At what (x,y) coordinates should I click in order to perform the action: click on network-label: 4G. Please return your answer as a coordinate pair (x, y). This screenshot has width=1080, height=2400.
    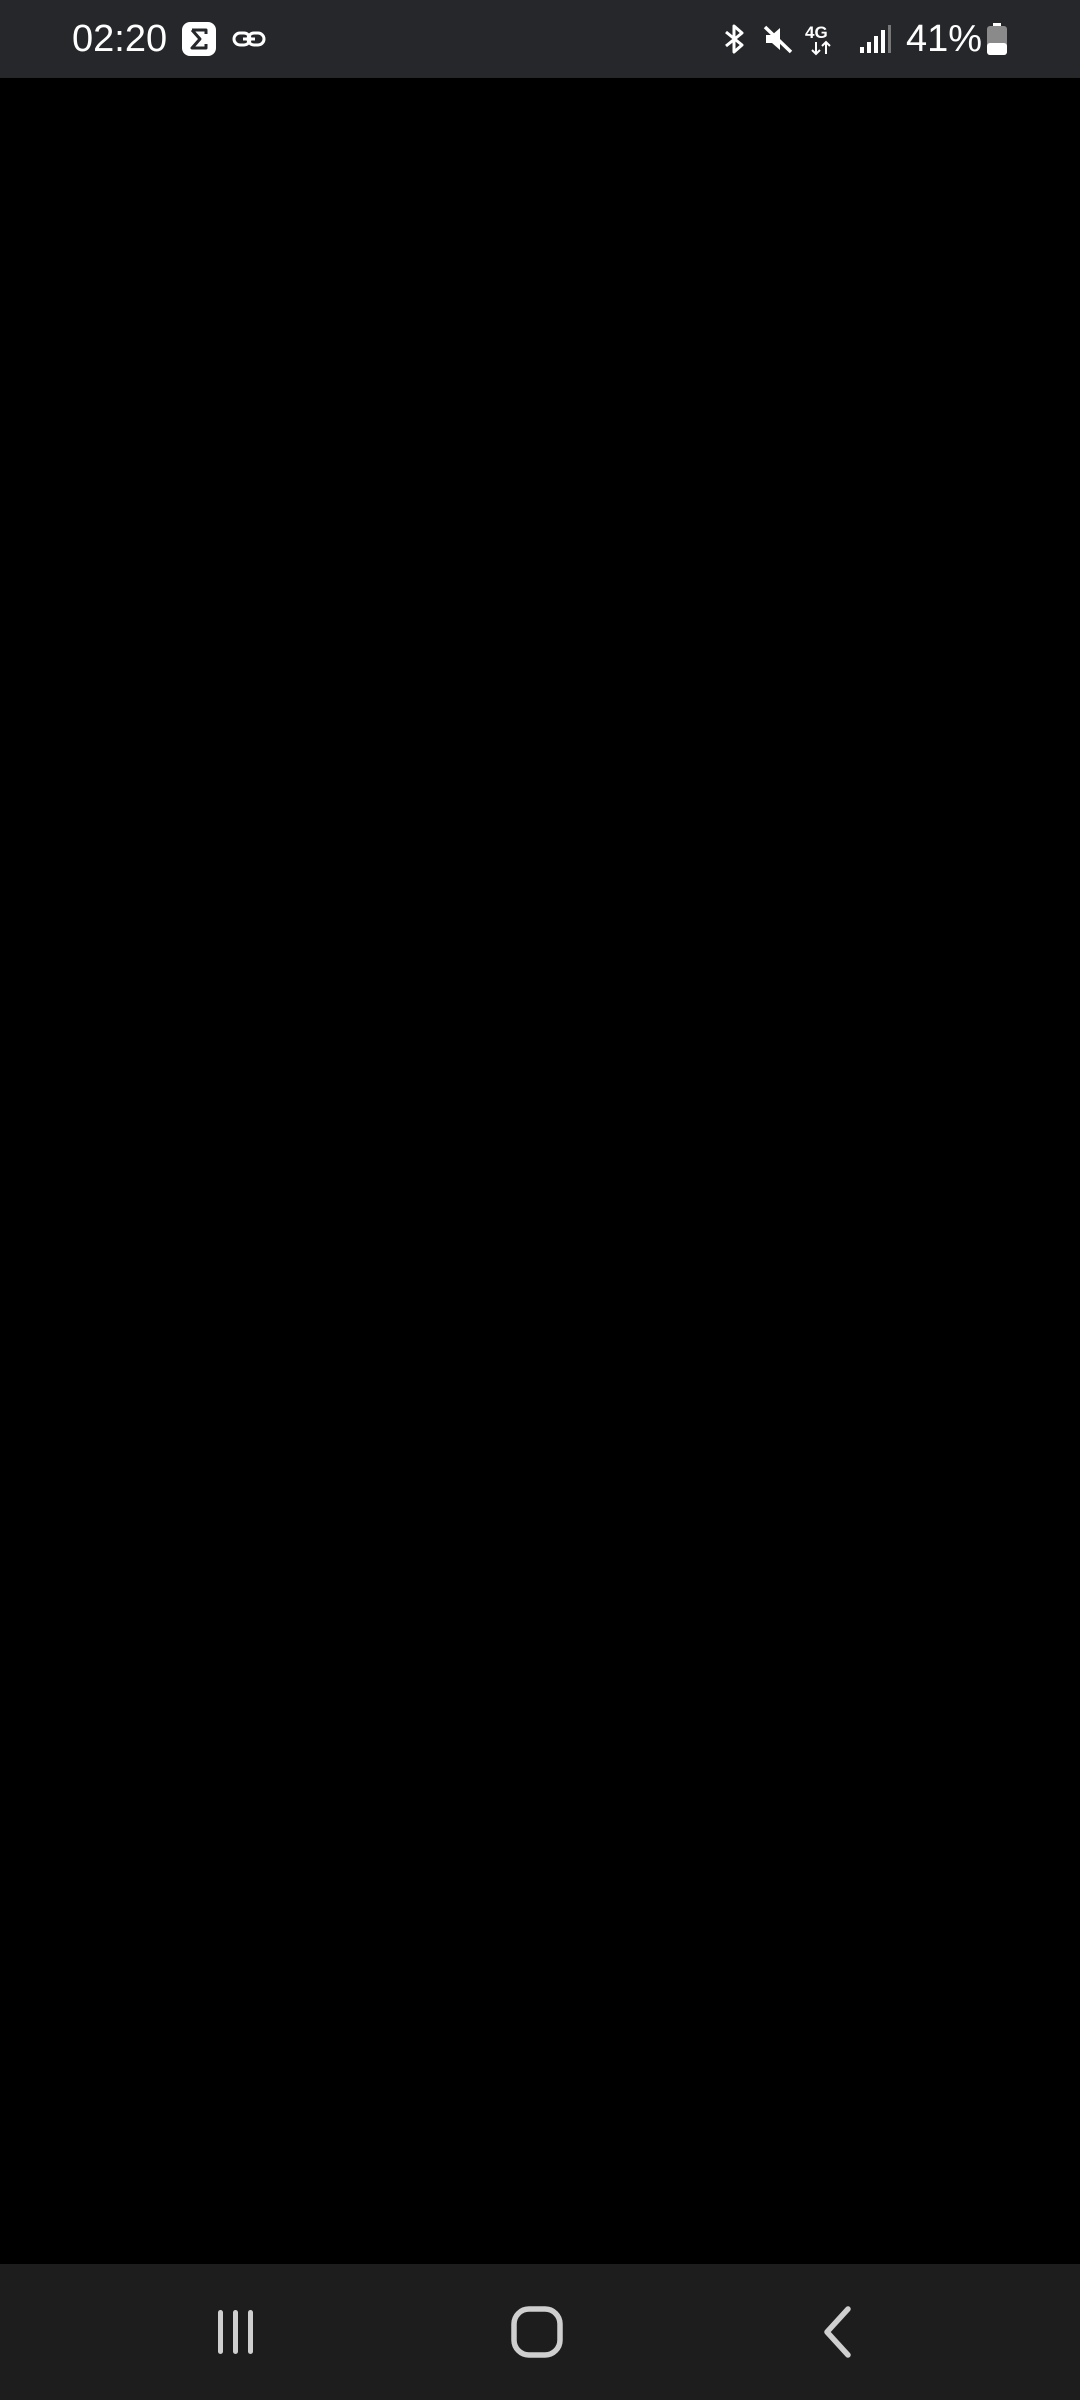
    Looking at the image, I should click on (816, 32).